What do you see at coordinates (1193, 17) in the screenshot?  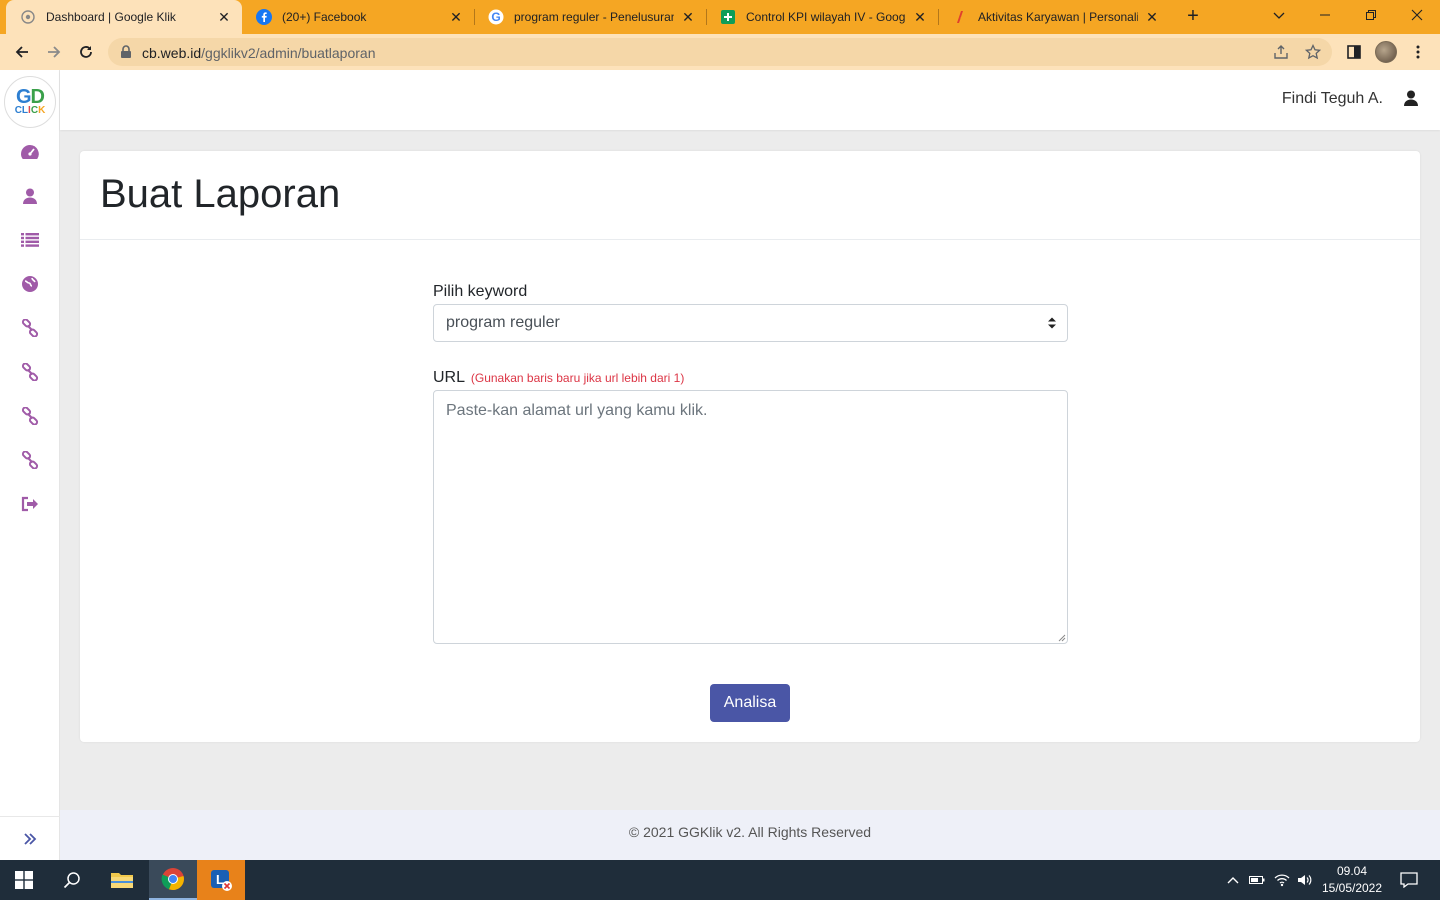 I see `new-tab-button: +` at bounding box center [1193, 17].